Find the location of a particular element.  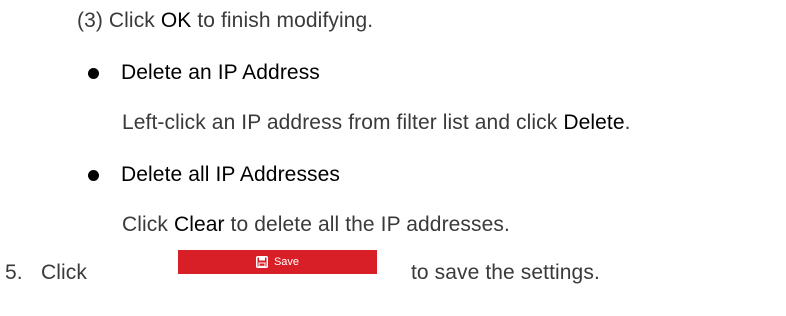

save-button: Save is located at coordinates (277, 262).